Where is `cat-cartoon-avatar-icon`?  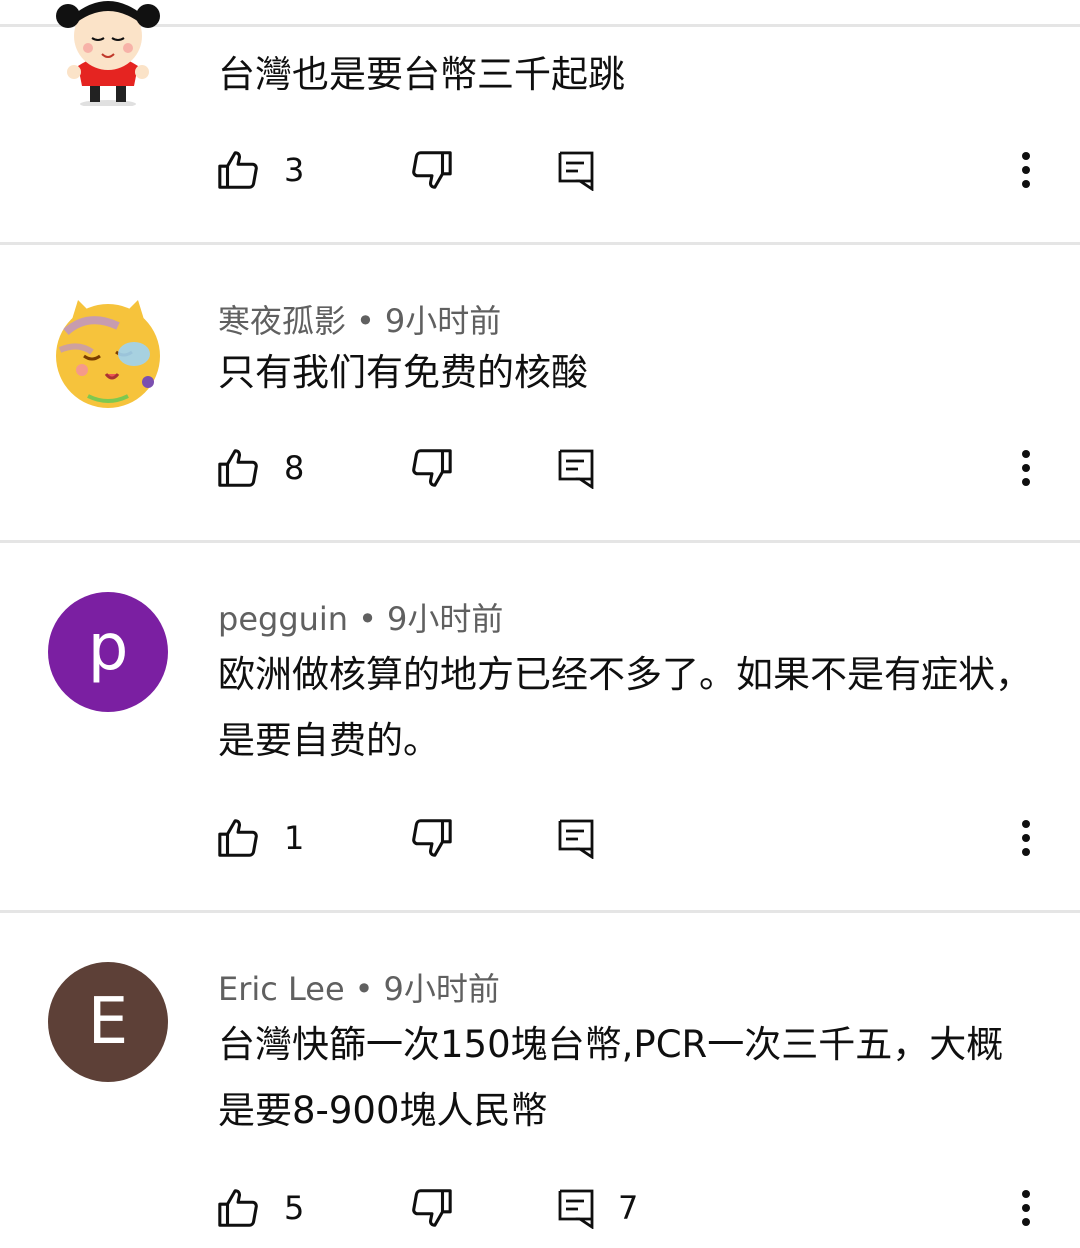
cat-cartoon-avatar-icon is located at coordinates (108, 354).